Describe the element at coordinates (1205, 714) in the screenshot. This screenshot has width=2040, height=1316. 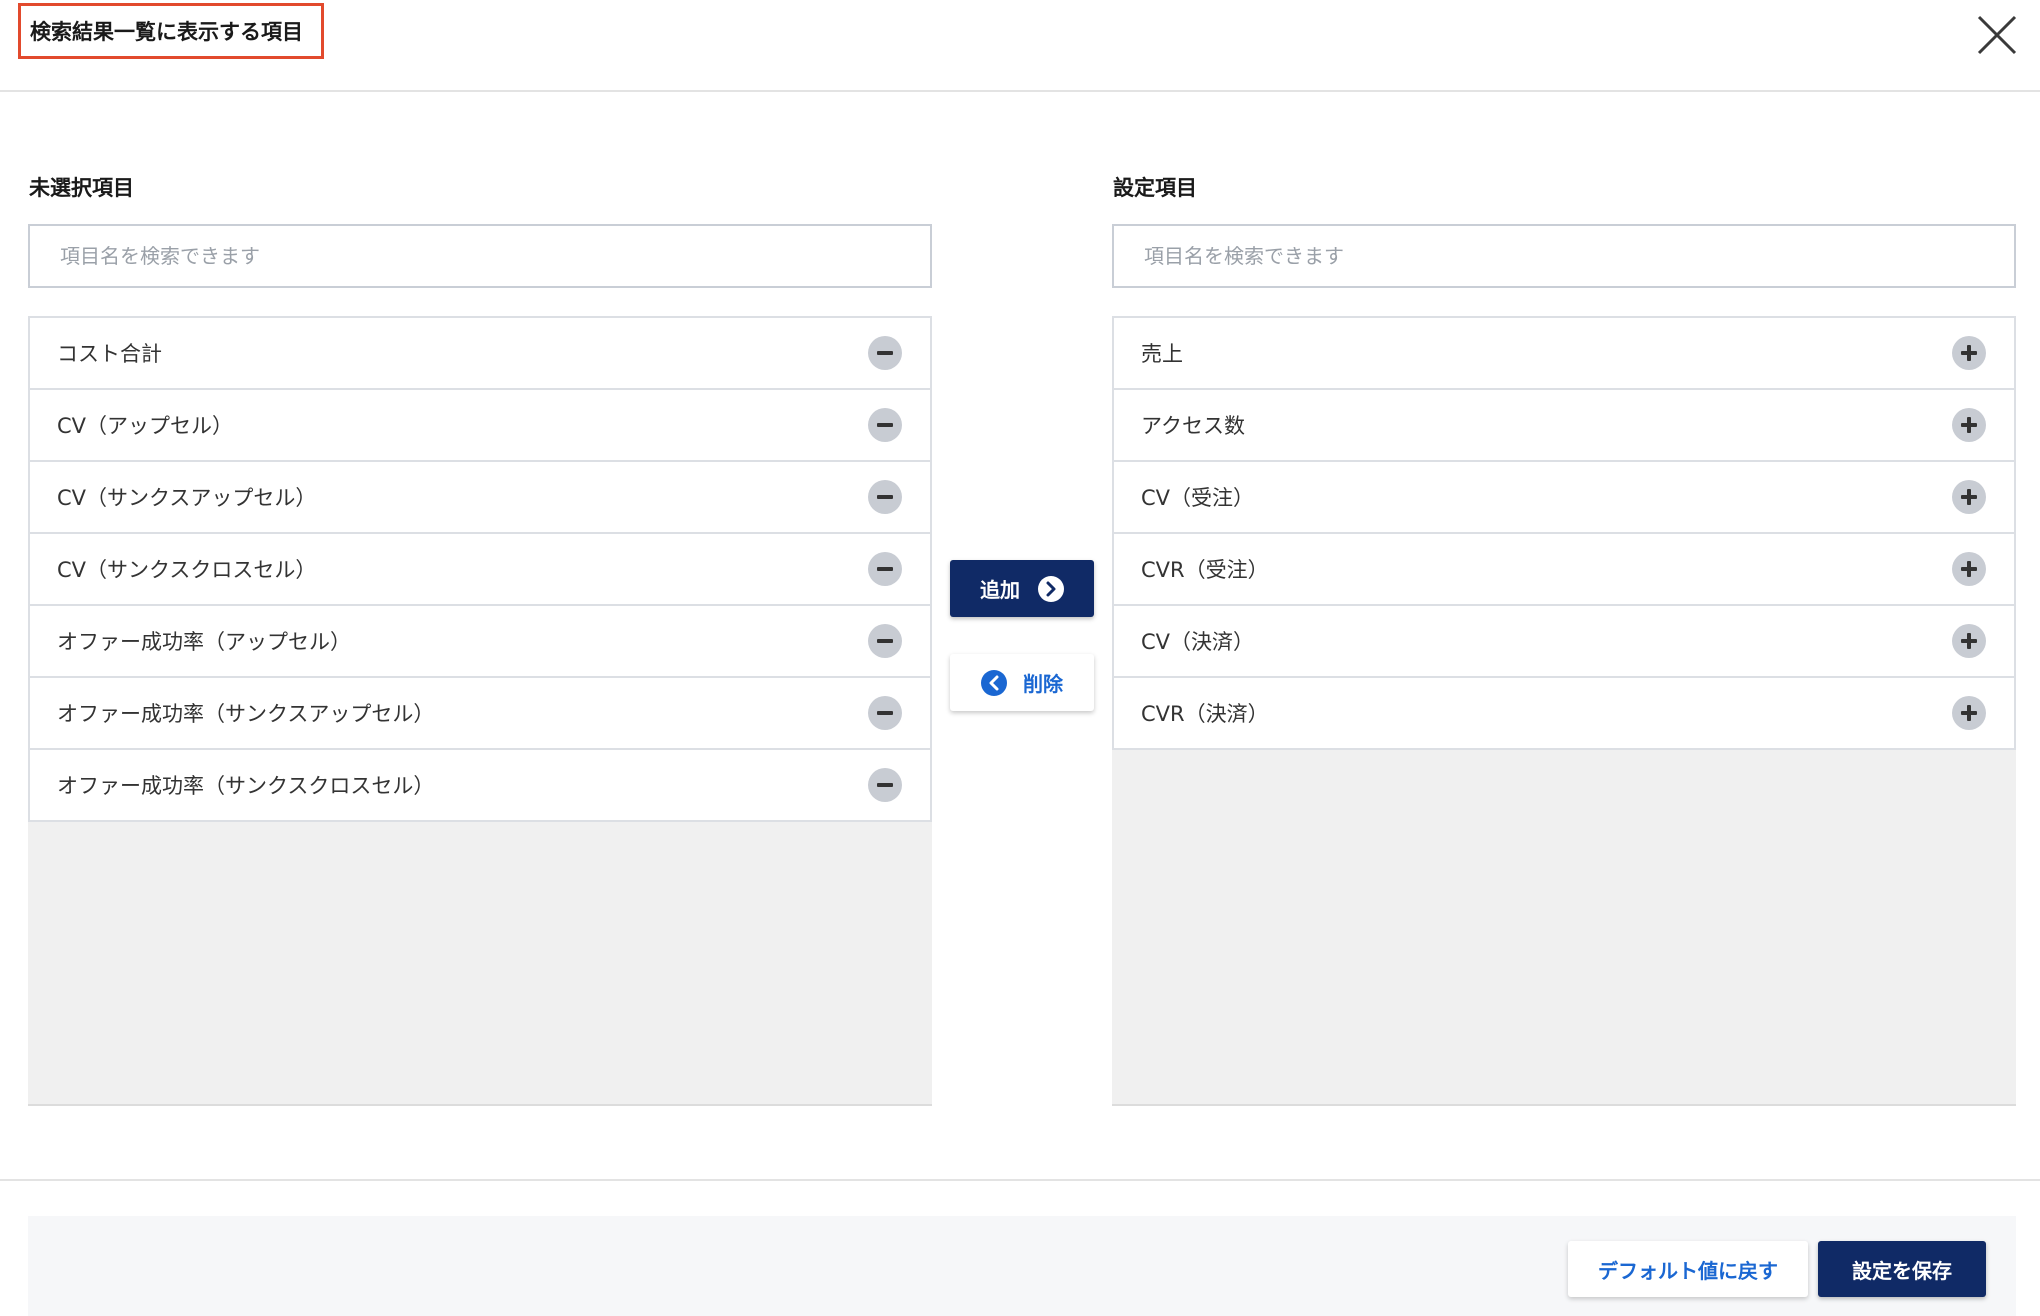
I see `list-item-label: CVR（決済）` at that location.